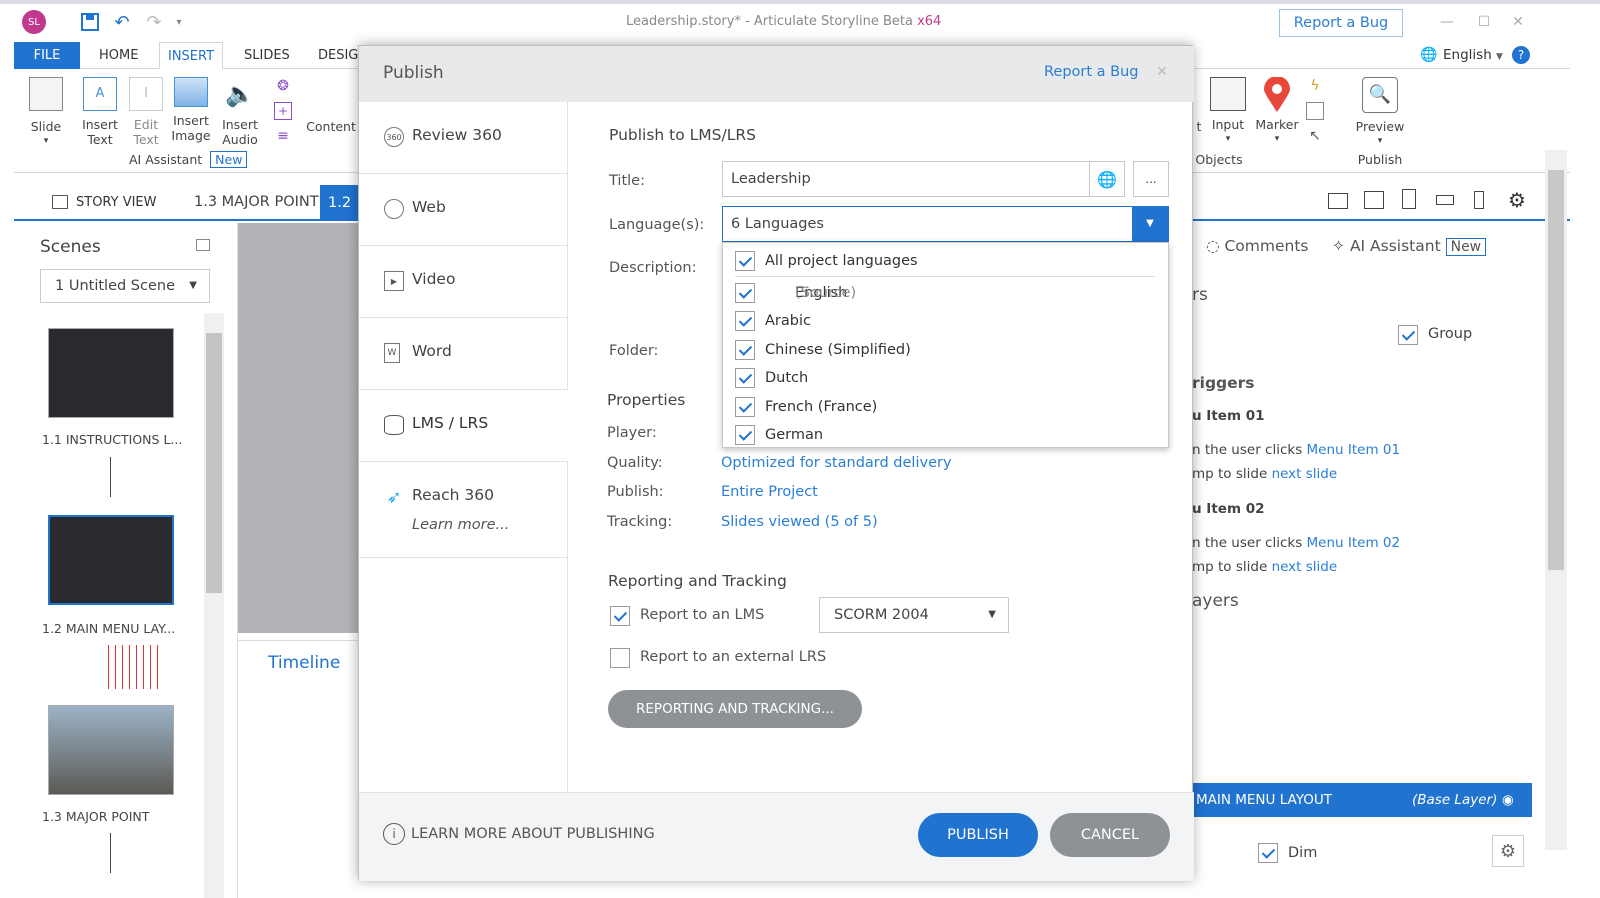  What do you see at coordinates (394, 209) in the screenshot?
I see `web-globe-icon` at bounding box center [394, 209].